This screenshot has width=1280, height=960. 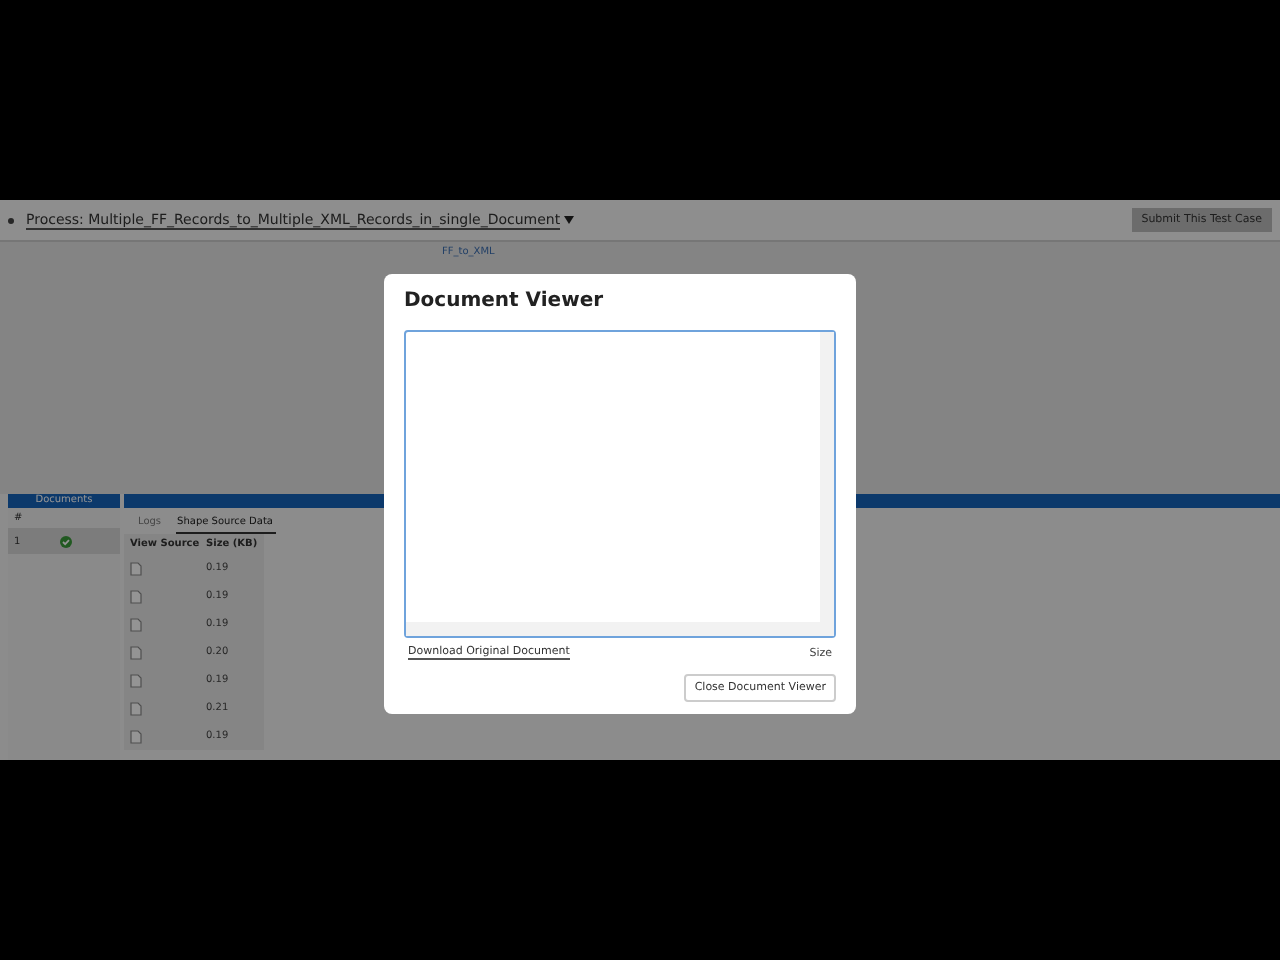 What do you see at coordinates (620, 629) in the screenshot?
I see `horizontal-scrollbar` at bounding box center [620, 629].